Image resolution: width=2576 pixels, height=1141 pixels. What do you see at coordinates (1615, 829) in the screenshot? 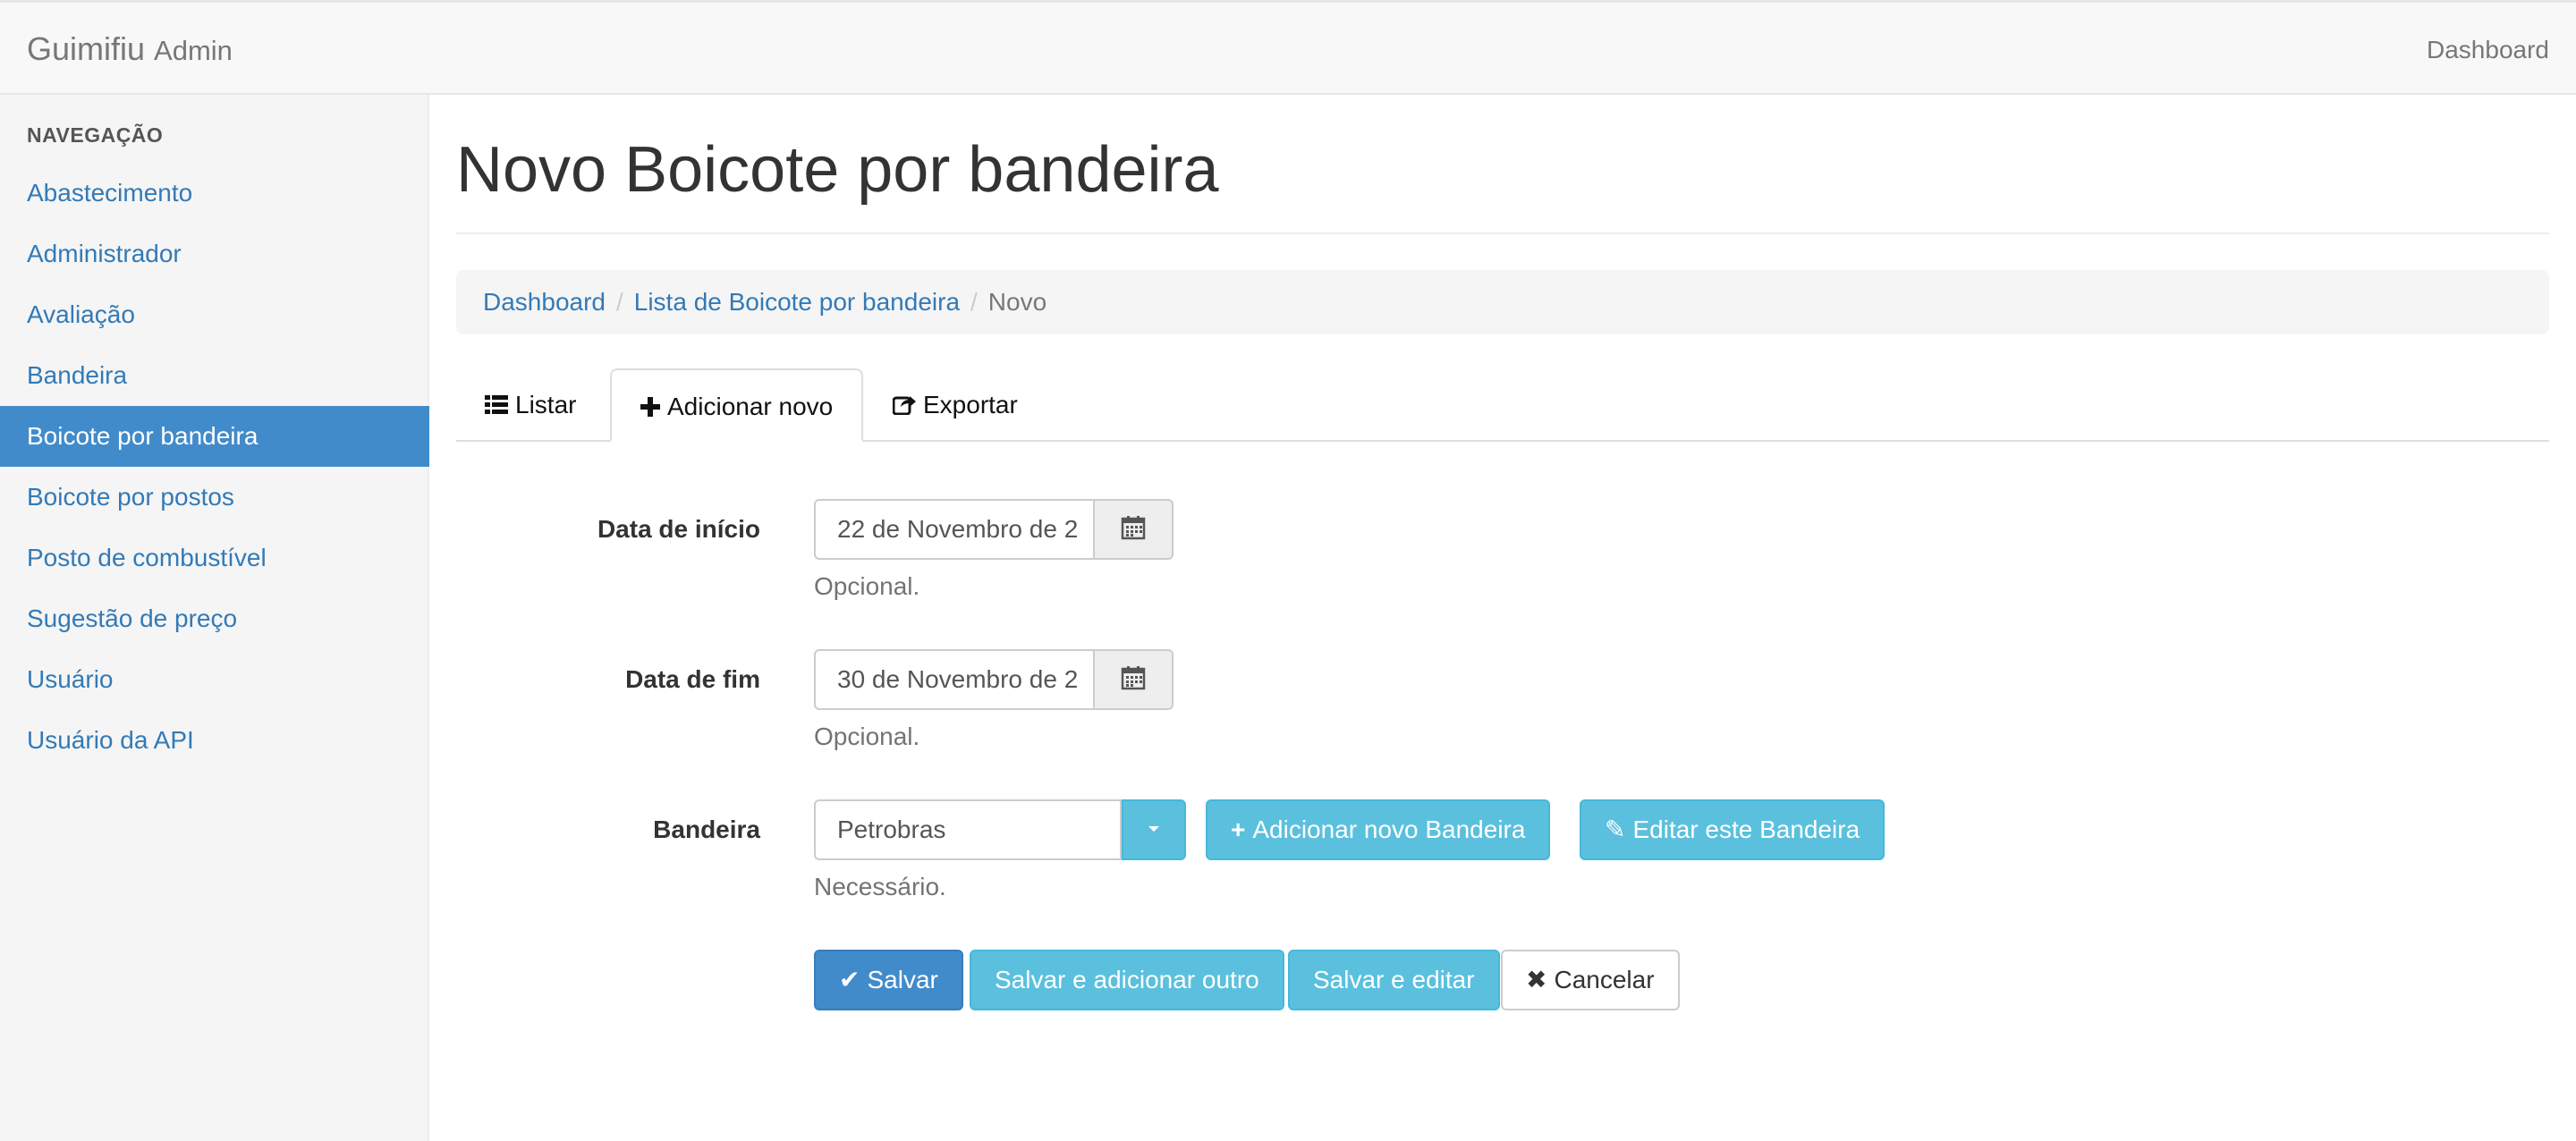
I see `pencil-icon: ✎` at bounding box center [1615, 829].